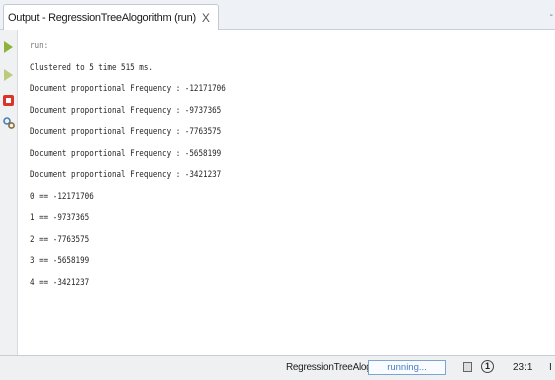 The width and height of the screenshot is (555, 380). I want to click on tab-close-icon: X, so click(206, 18).